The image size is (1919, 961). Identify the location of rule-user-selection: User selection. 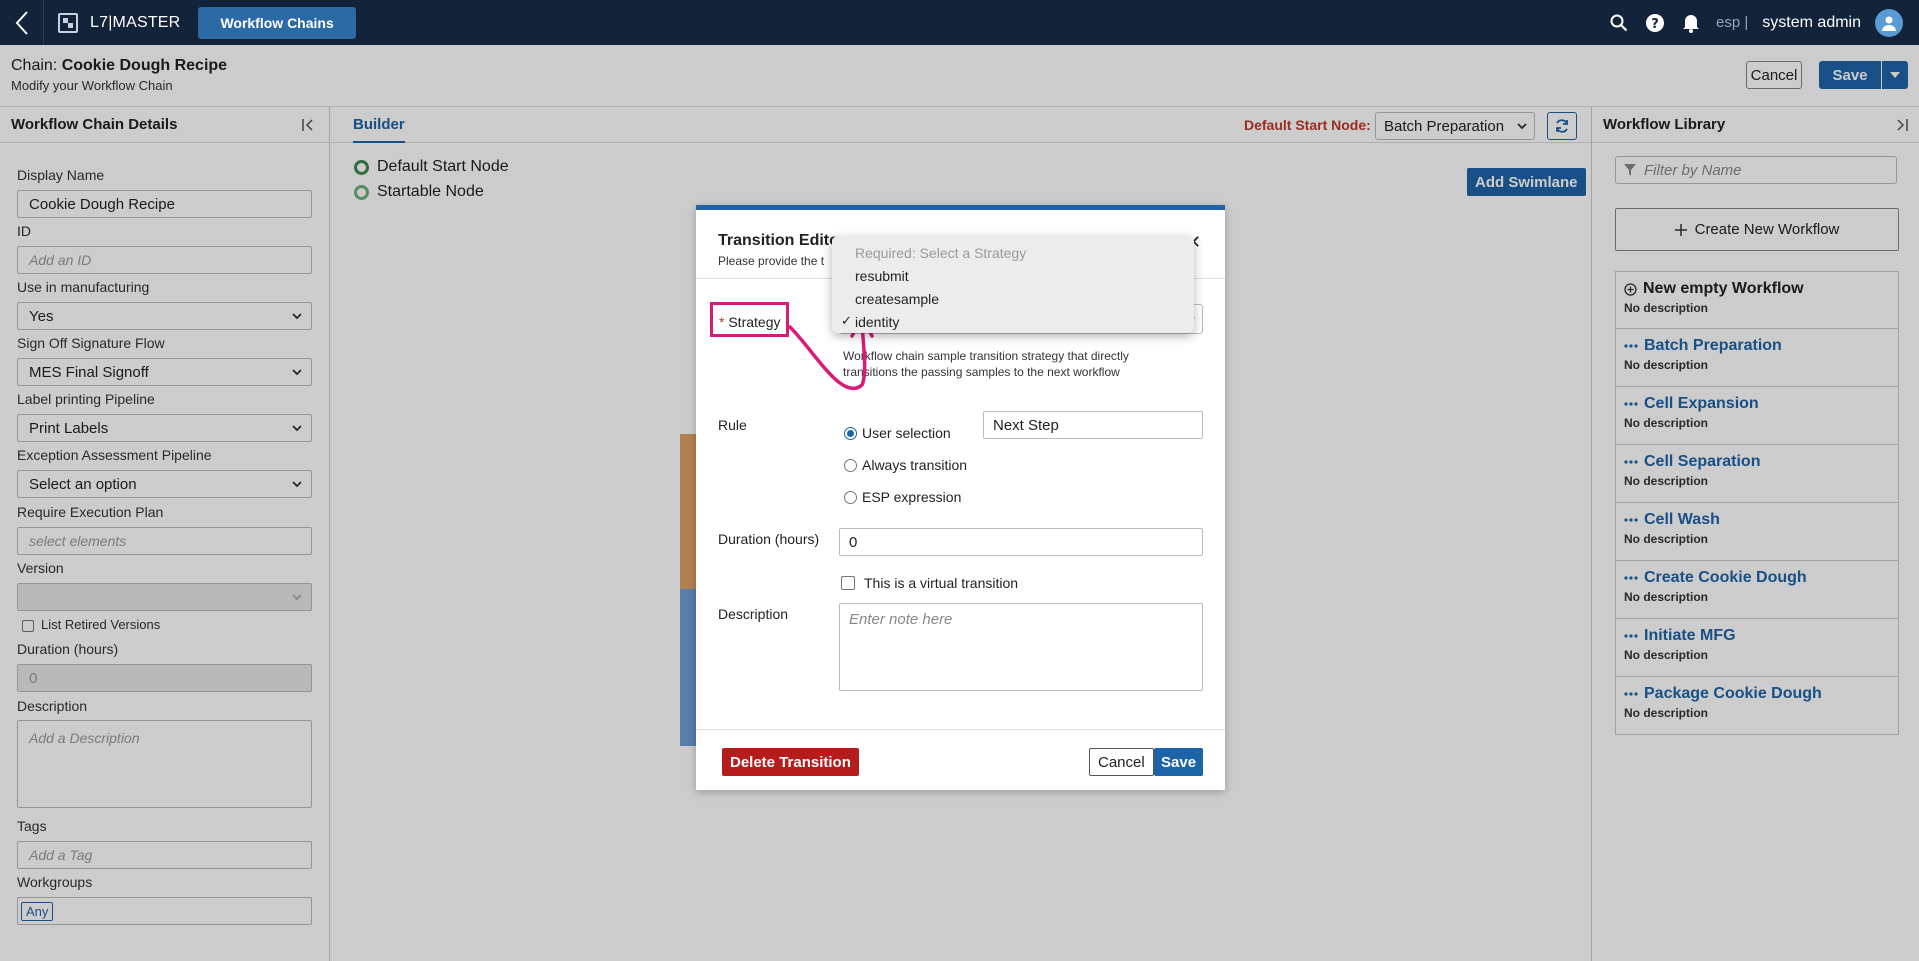
(897, 433).